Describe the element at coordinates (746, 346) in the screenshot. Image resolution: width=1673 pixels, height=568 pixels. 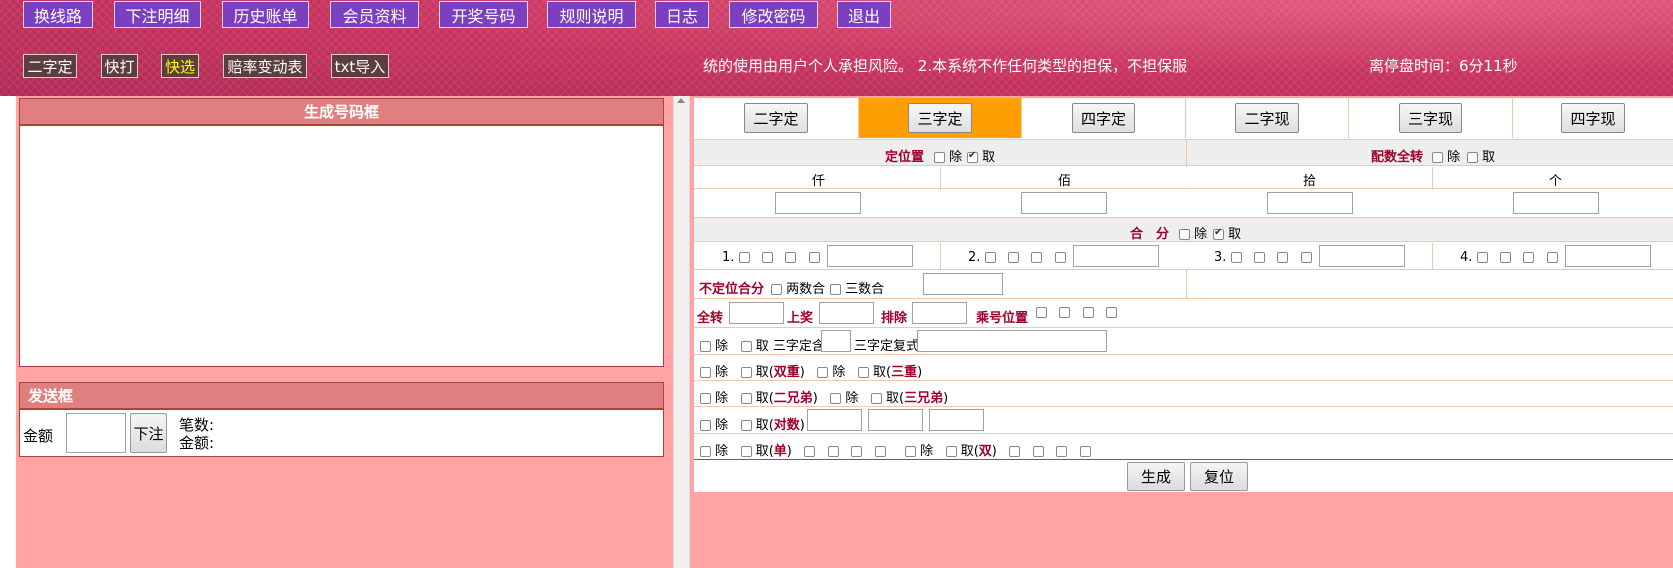
I see `three-fixed-take-checkbox` at that location.